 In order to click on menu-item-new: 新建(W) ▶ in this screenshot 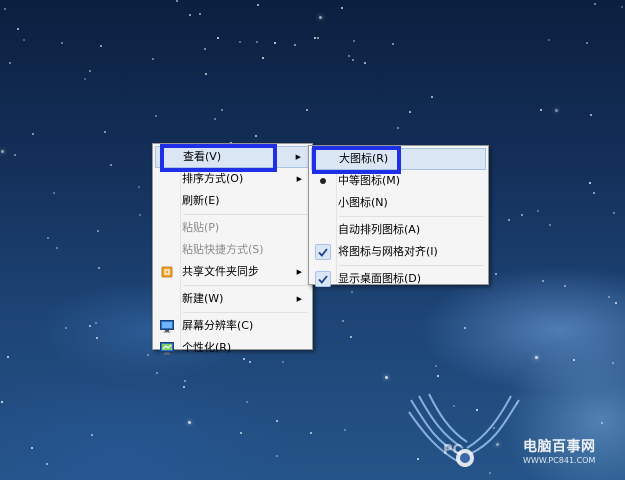, I will do `click(232, 299)`.